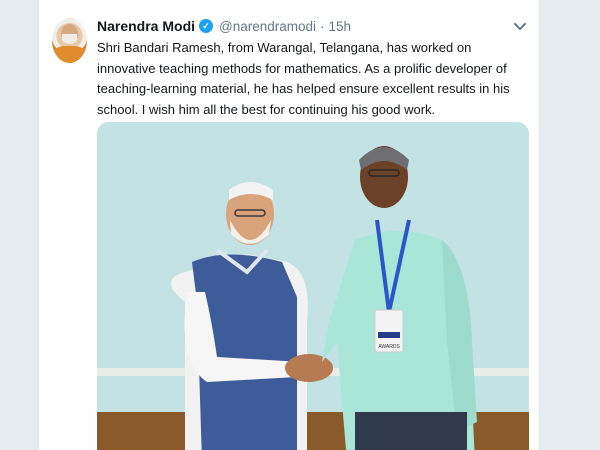  What do you see at coordinates (411, 431) in the screenshot?
I see `dark-trousers` at bounding box center [411, 431].